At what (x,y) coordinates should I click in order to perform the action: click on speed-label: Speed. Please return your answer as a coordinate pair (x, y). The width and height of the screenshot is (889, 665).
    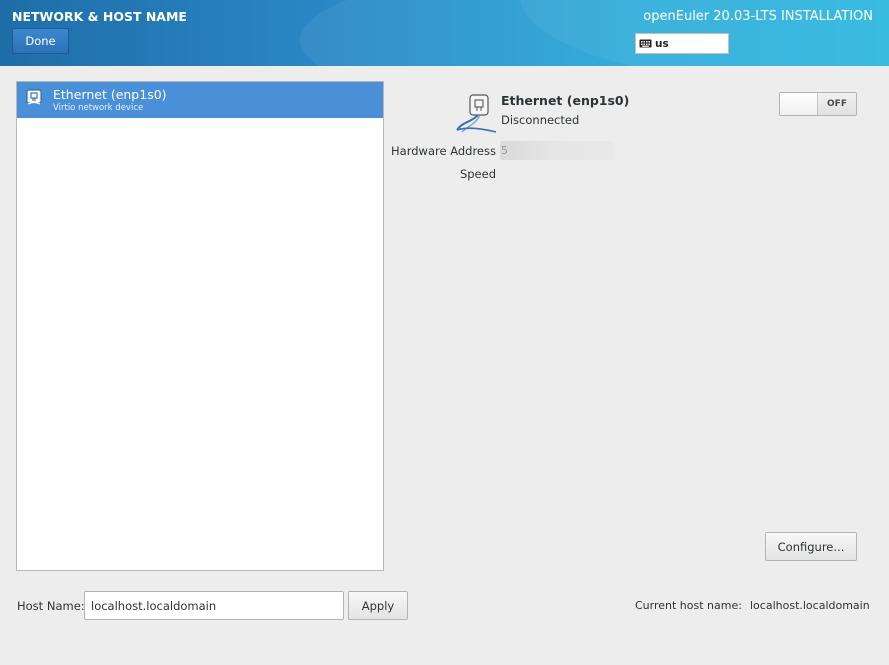
    Looking at the image, I should click on (477, 174).